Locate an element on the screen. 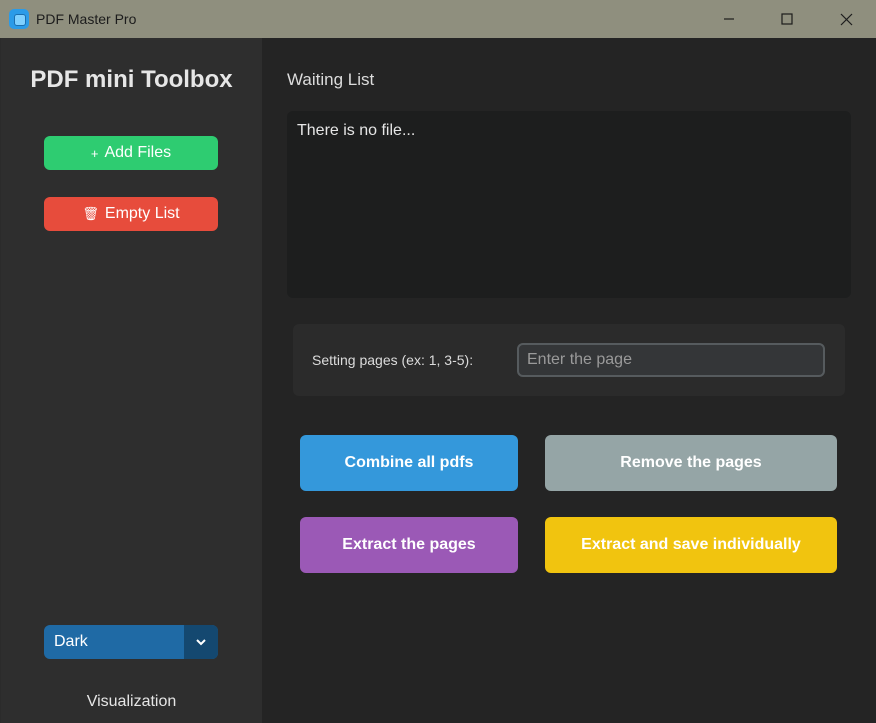 This screenshot has height=723, width=876. extract-individually-button: Extract and save individually is located at coordinates (691, 545).